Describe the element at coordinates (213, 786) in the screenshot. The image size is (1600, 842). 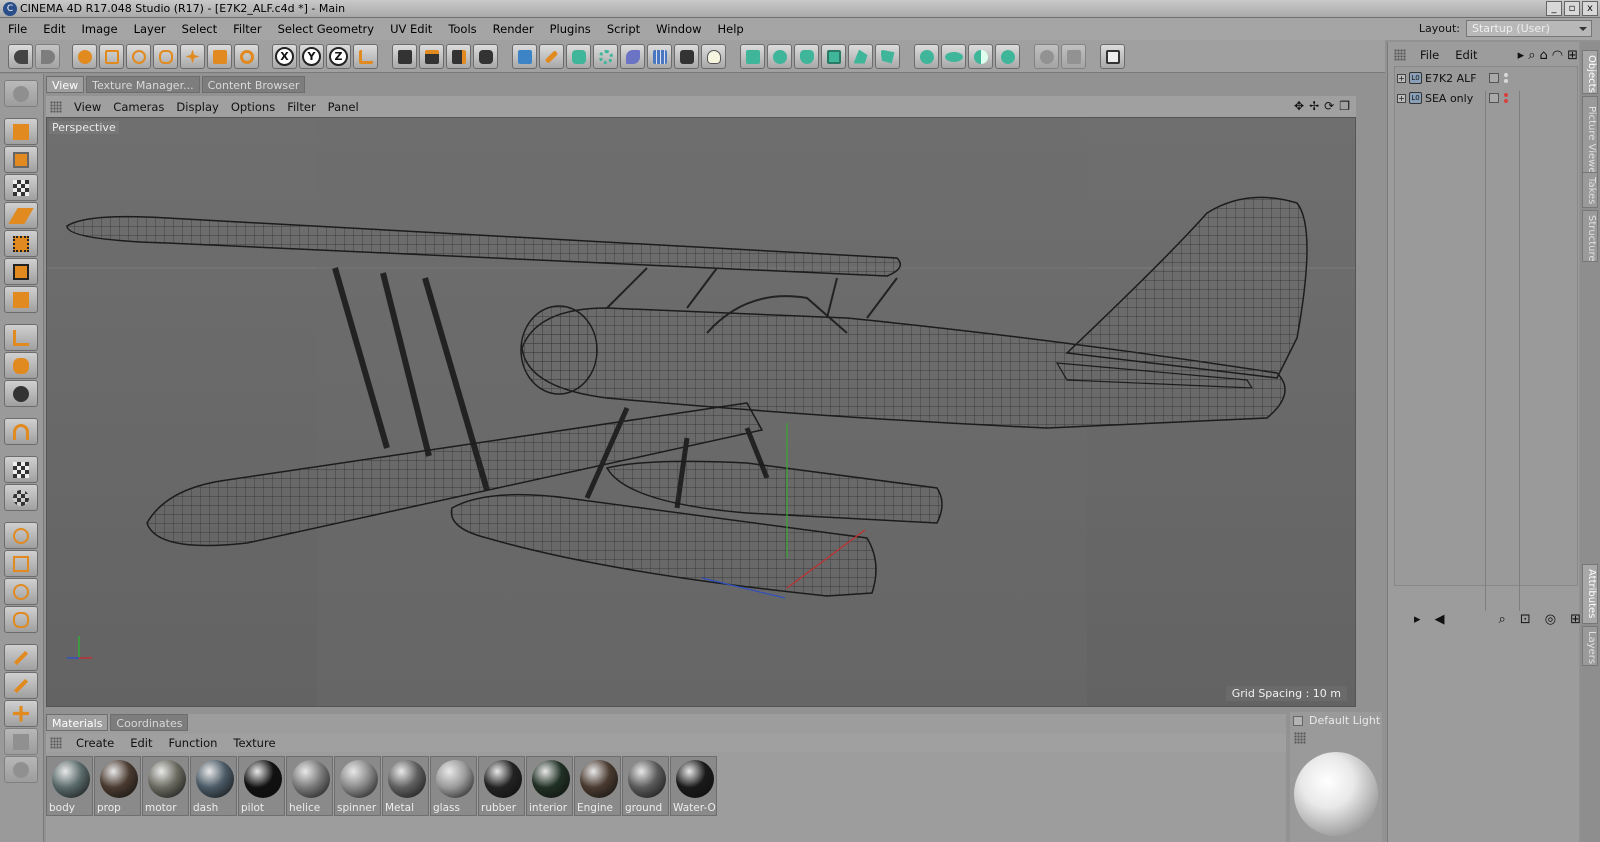
I see `material-swatch: dash` at that location.